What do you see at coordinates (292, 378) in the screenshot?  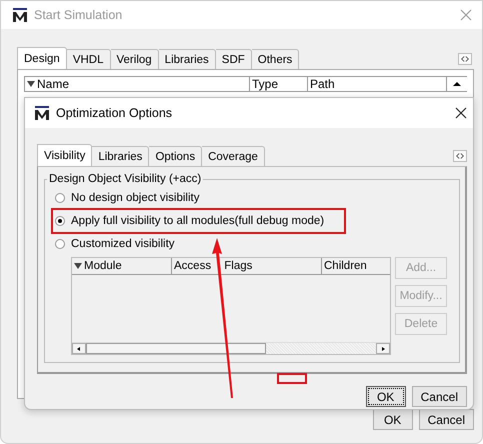 I see `marker-box` at bounding box center [292, 378].